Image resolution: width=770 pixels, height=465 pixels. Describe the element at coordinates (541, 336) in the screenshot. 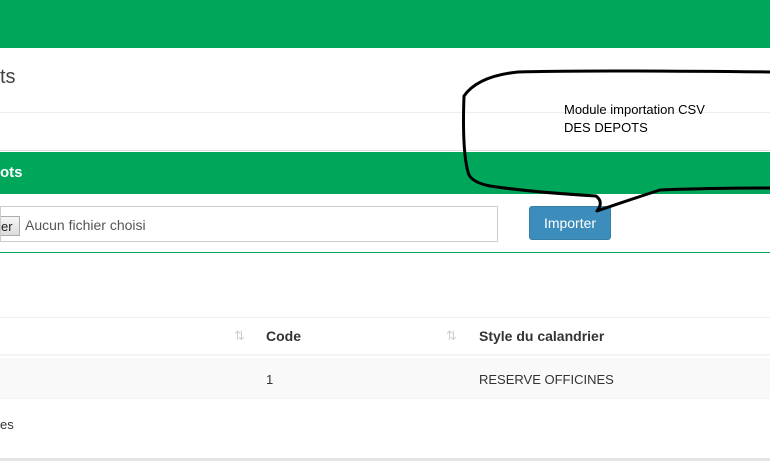

I see `column-header-style: Style du calandrier` at that location.